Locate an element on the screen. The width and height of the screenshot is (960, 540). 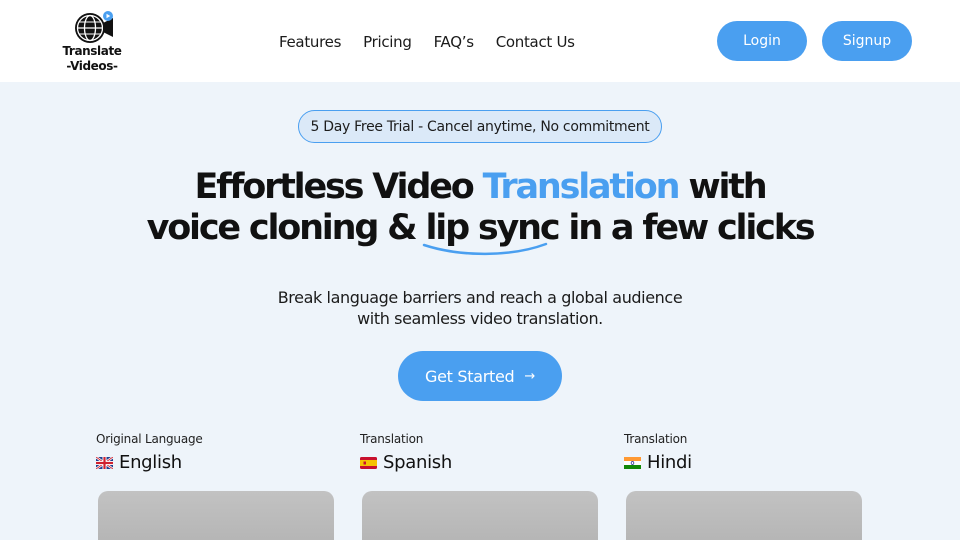
main-nav: Features Pricing FAQ’s Contact Us is located at coordinates (427, 42).